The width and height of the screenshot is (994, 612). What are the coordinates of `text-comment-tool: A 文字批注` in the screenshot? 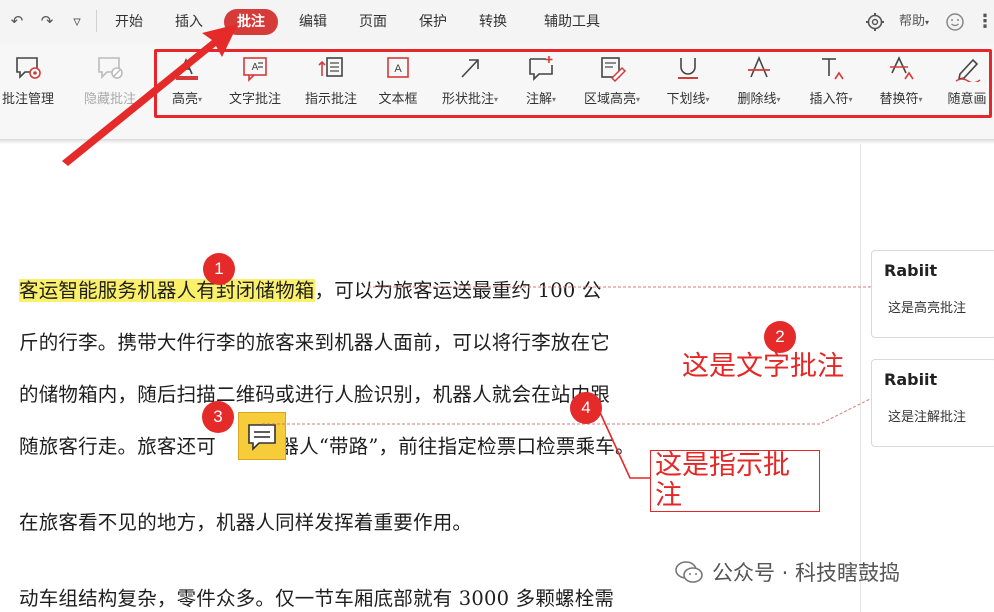 It's located at (255, 84).